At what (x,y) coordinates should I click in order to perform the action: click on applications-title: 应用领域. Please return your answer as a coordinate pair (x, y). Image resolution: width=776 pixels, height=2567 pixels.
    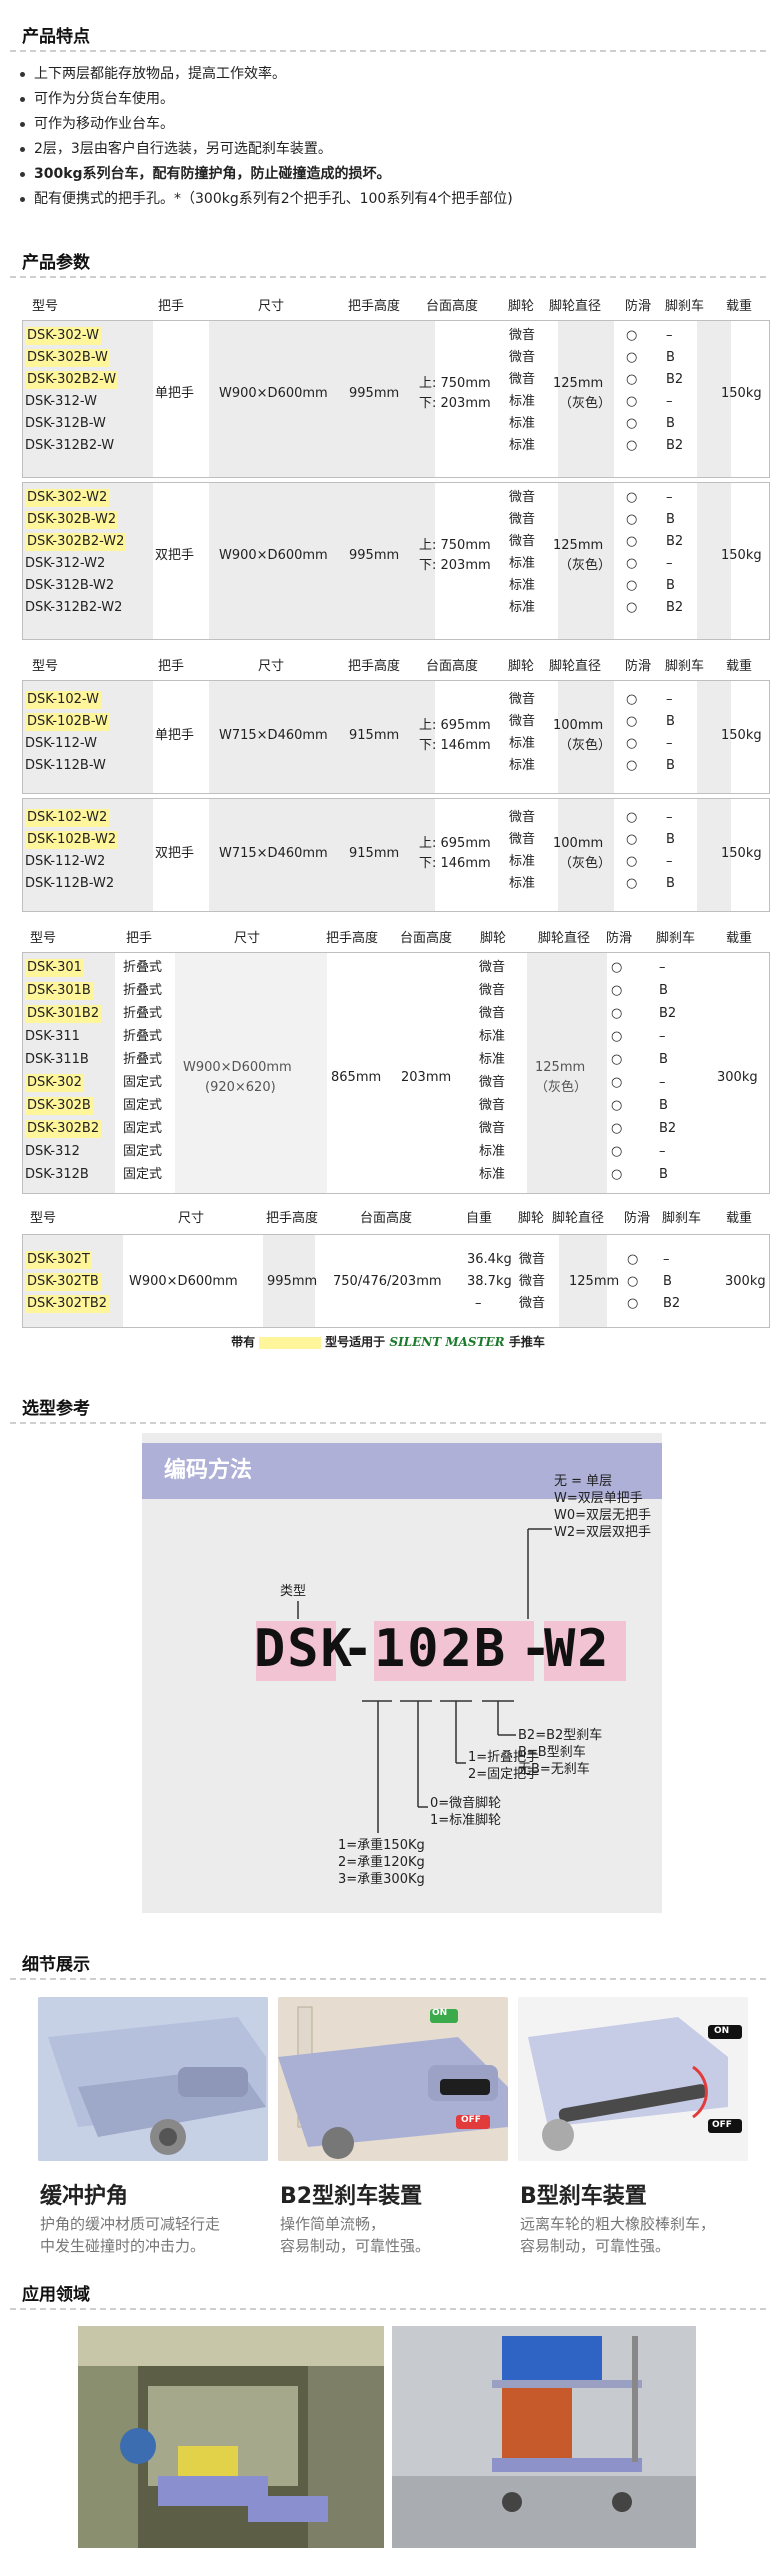
    Looking at the image, I should click on (56, 2295).